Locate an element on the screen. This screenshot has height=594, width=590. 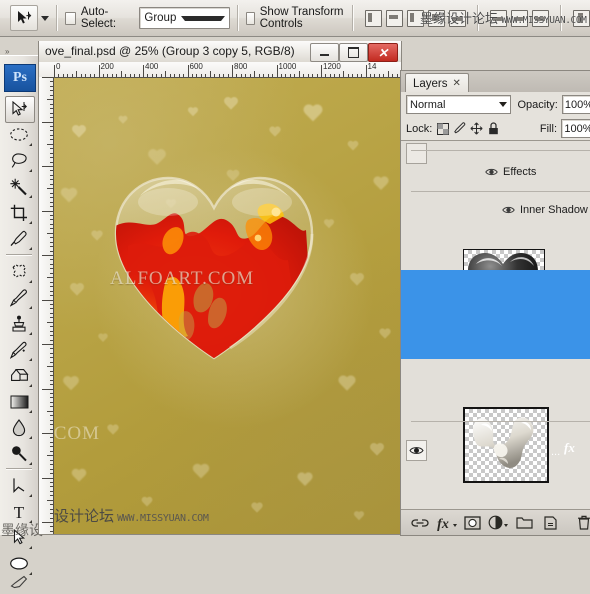
table-row: ... fx is located at coordinates (495, 376).